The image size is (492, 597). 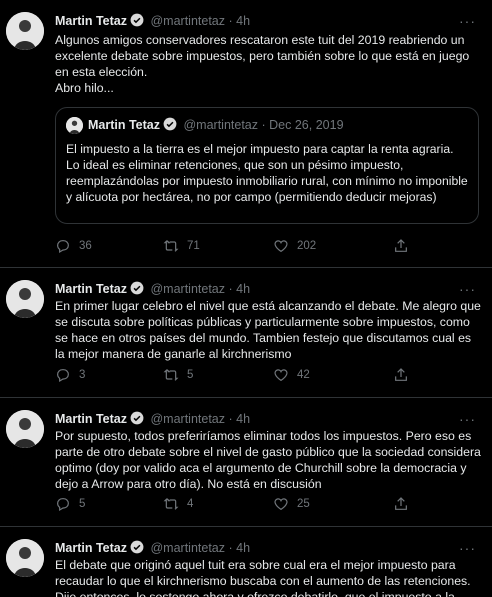 What do you see at coordinates (291, 375) in the screenshot?
I see `like-button: 42` at bounding box center [291, 375].